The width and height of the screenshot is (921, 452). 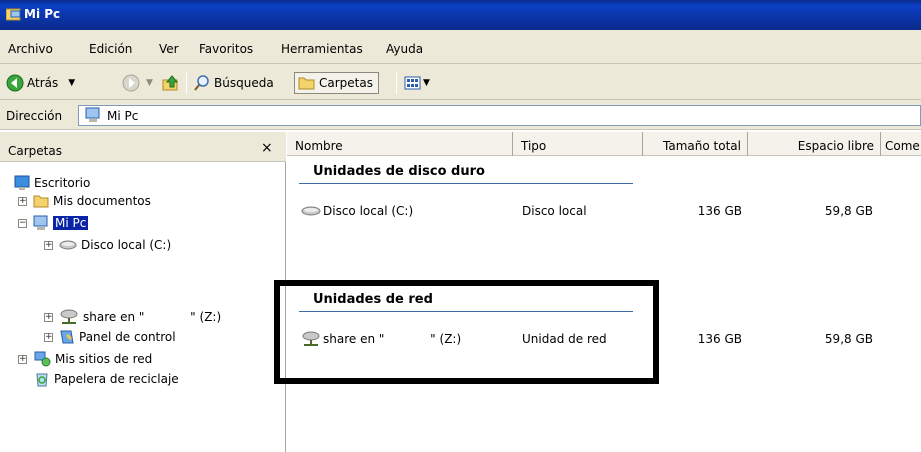 I want to click on forward-arrow-icon, so click(x=131, y=83).